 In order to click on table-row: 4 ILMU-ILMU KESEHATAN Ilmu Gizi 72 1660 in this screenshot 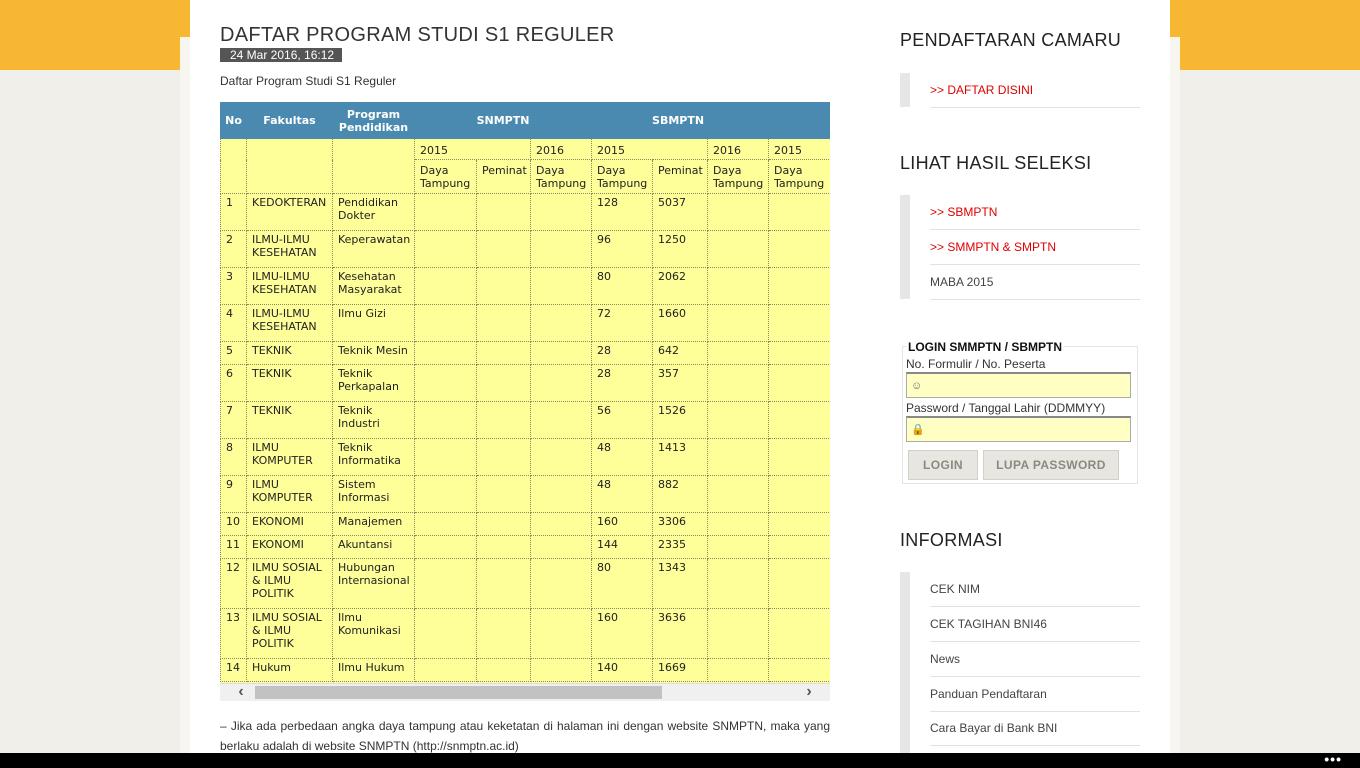, I will do `click(525, 323)`.